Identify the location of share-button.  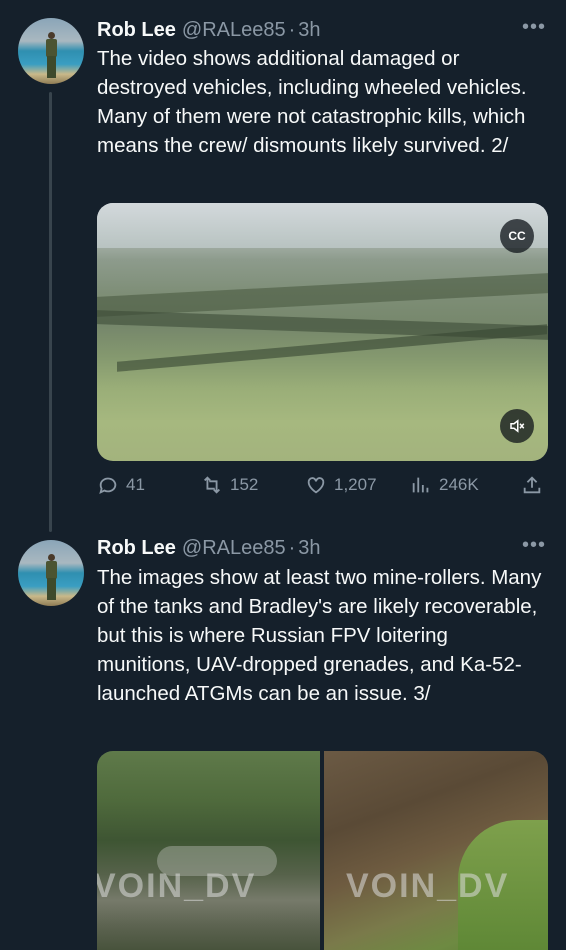
(532, 485).